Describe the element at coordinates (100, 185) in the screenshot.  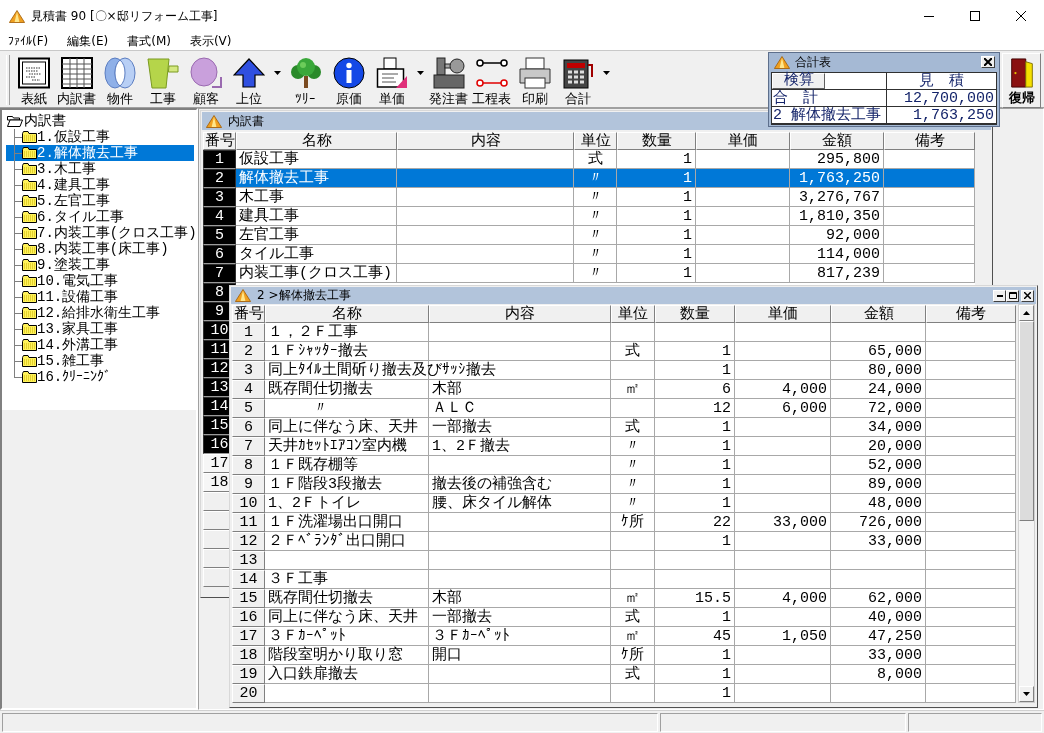
I see `tree-item: 4.建具工事` at that location.